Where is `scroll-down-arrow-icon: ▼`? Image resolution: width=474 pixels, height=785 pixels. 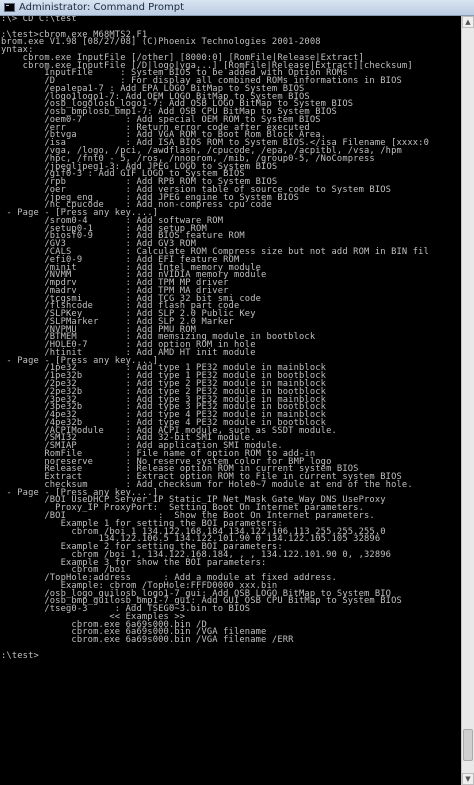
scroll-down-arrow-icon: ▼ is located at coordinates (468, 779).